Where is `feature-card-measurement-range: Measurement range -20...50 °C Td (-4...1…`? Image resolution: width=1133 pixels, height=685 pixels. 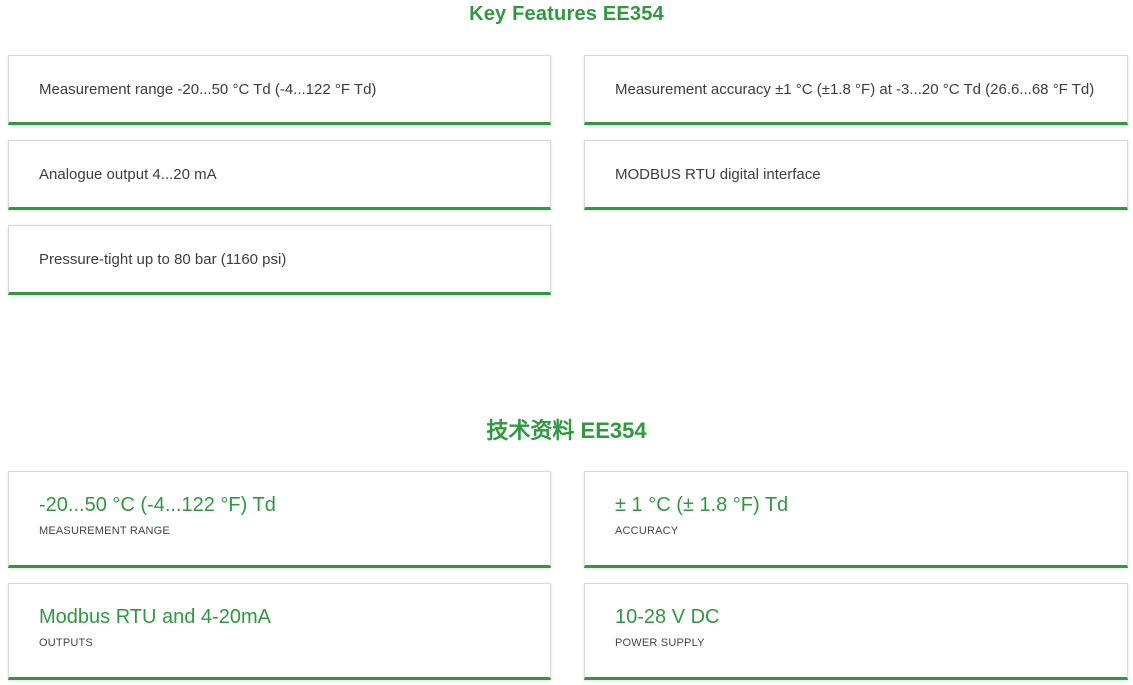
feature-card-measurement-range: Measurement range -20...50 °C Td (-4...1… is located at coordinates (279, 90).